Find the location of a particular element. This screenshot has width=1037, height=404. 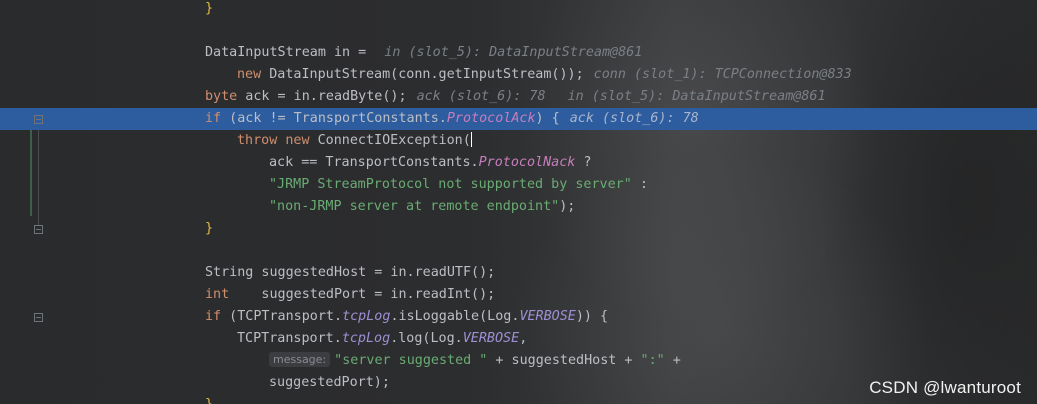

keyword: throw is located at coordinates (257, 140).